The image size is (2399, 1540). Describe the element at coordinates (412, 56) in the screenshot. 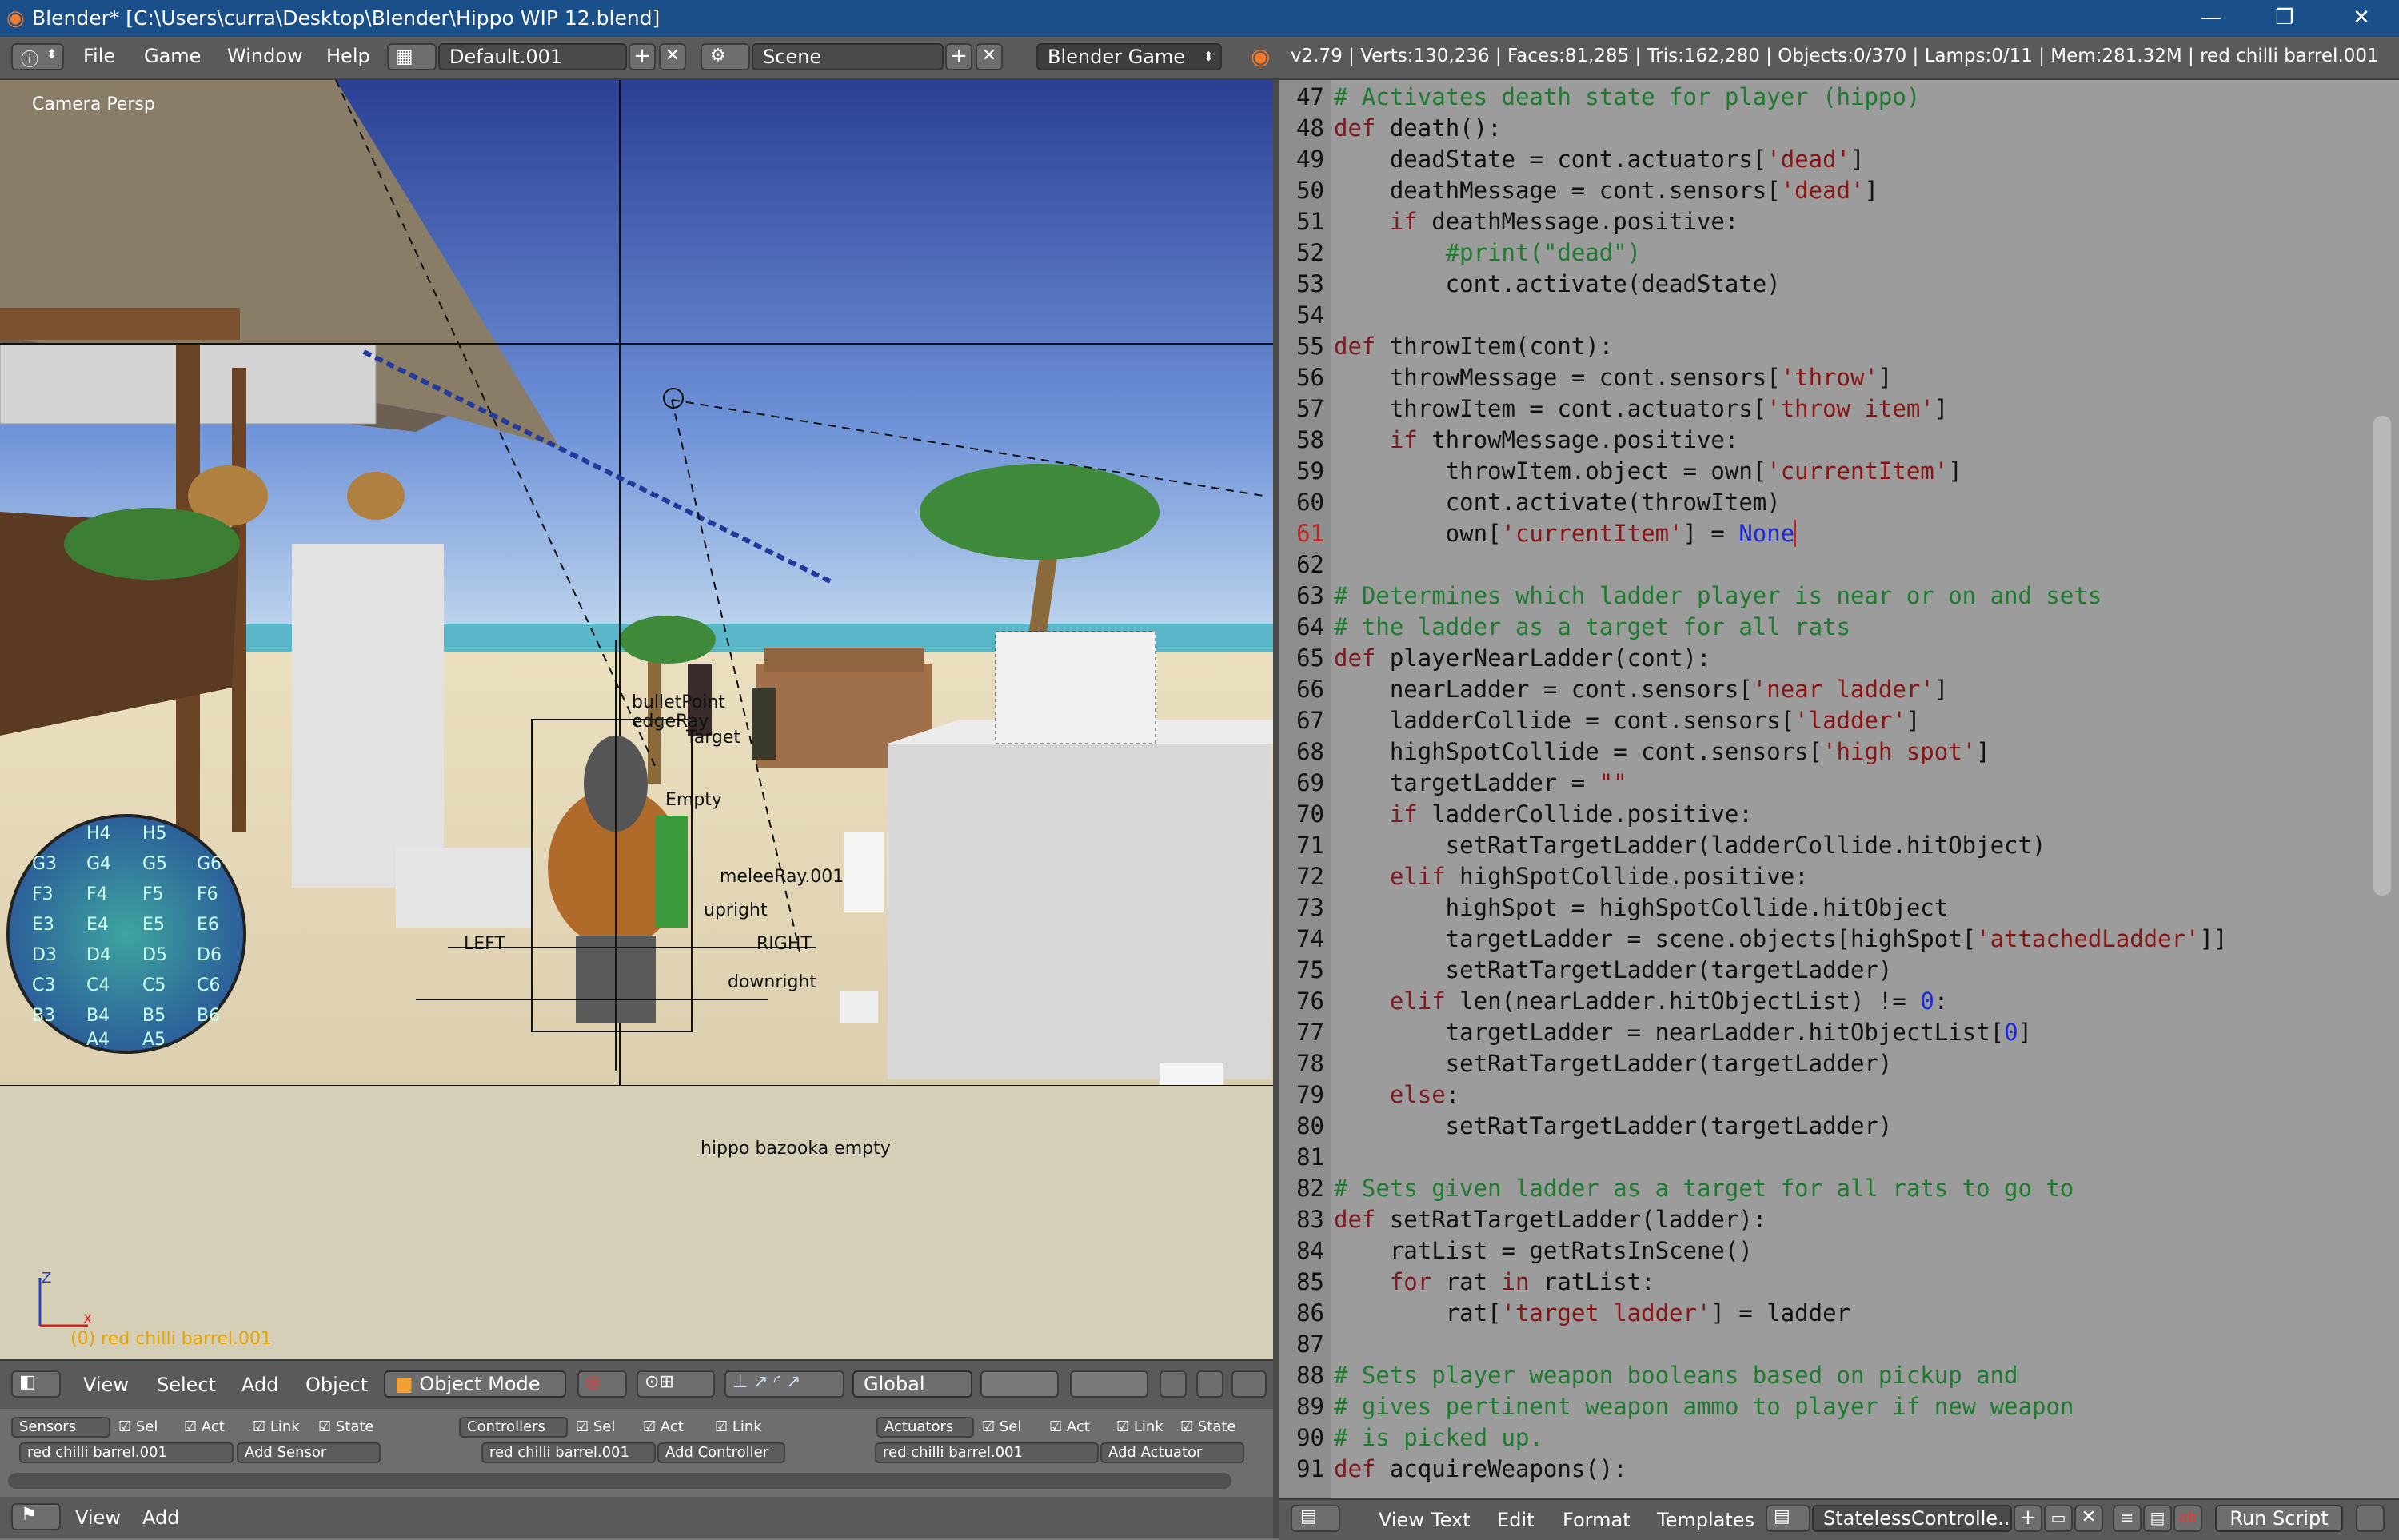

I see `screen-layout-browse-button: ▦` at that location.